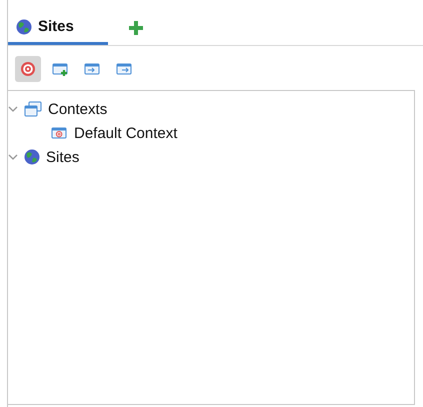 The image size is (423, 407). Describe the element at coordinates (60, 69) in the screenshot. I see `window-plus-icon` at that location.